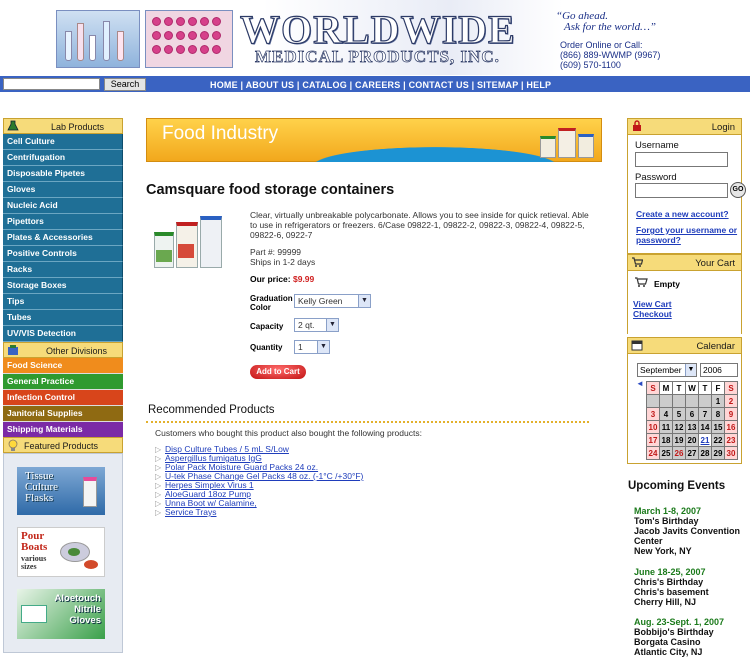 The width and height of the screenshot is (750, 660). I want to click on password-input, so click(681, 190).